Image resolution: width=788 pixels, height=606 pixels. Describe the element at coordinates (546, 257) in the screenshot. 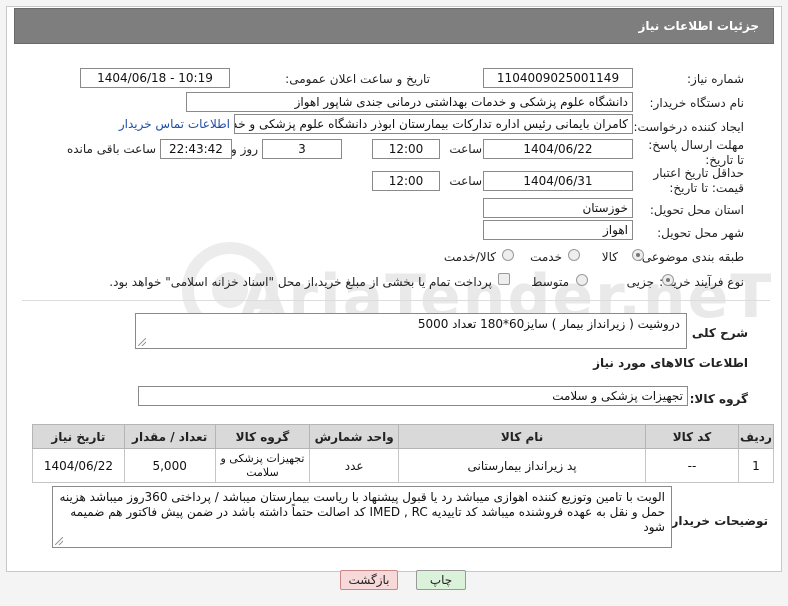

I see `category-option-service: خدمت` at that location.